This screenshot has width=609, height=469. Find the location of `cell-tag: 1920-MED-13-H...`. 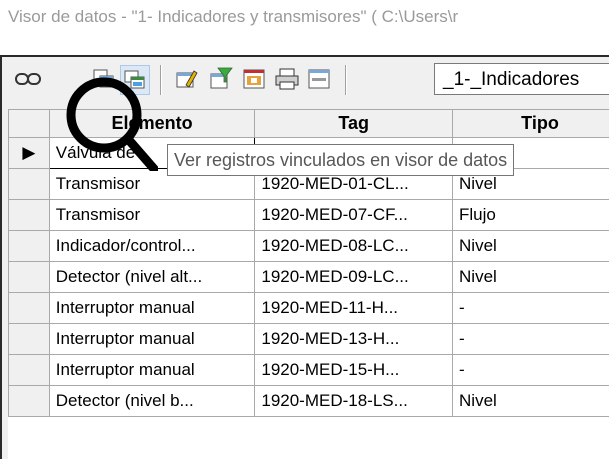

cell-tag: 1920-MED-13-H... is located at coordinates (354, 339).